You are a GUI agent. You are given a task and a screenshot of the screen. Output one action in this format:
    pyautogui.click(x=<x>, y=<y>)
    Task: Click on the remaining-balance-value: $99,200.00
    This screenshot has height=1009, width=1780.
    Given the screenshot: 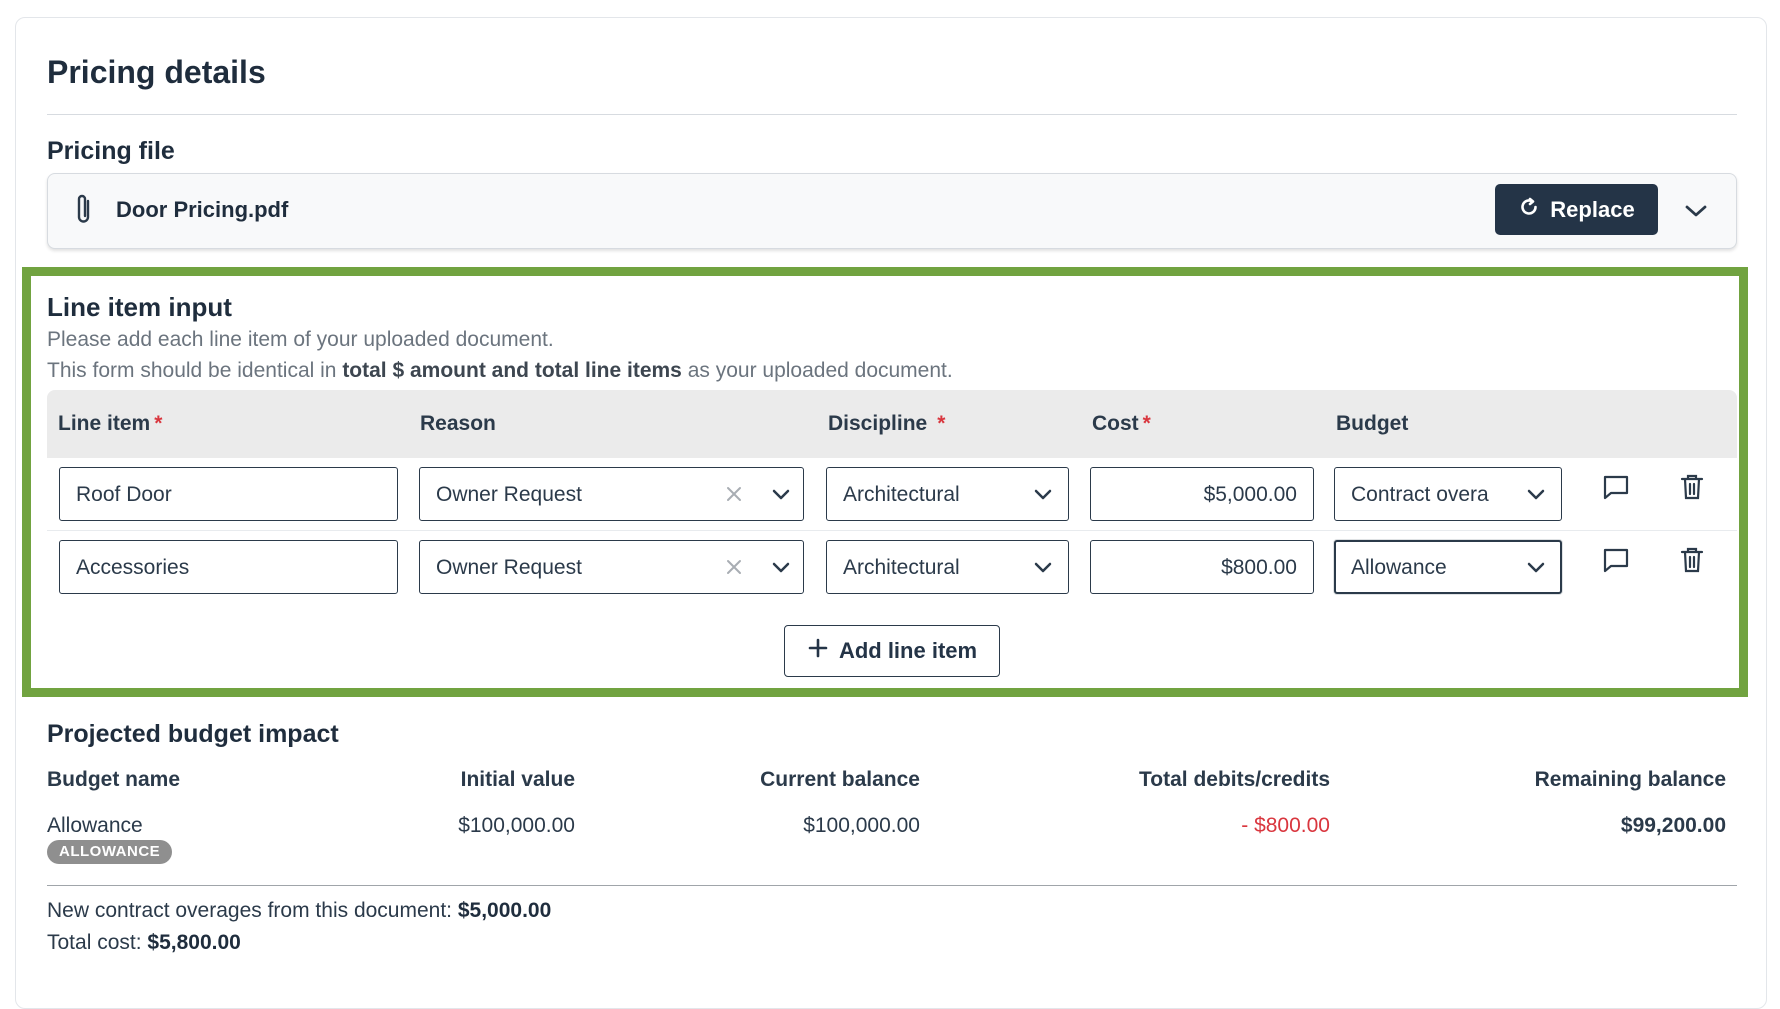 What is the action you would take?
    pyautogui.click(x=1673, y=825)
    